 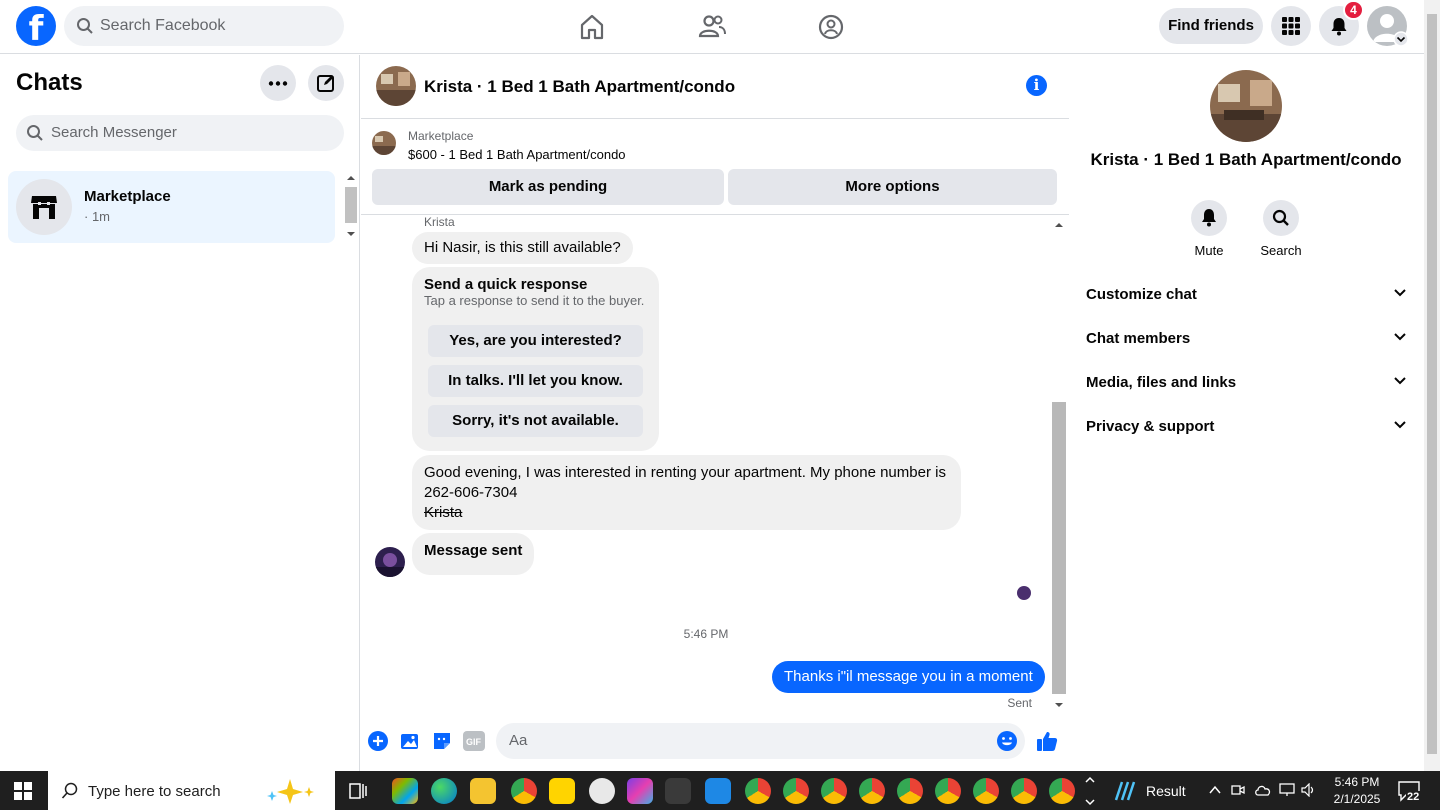 I want to click on chat-item-marketplace: Marketplace · 1m, so click(x=171, y=207).